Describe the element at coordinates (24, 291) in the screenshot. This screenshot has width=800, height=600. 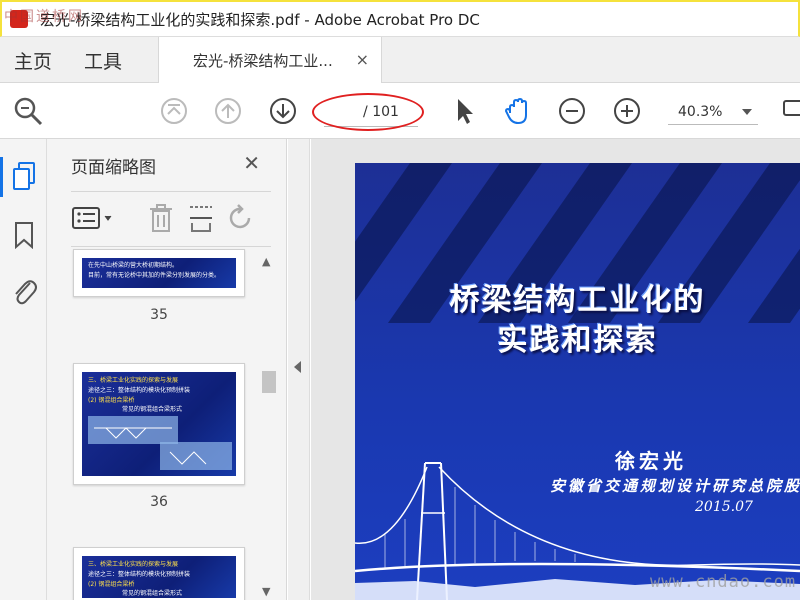
I see `attachment-icon` at that location.